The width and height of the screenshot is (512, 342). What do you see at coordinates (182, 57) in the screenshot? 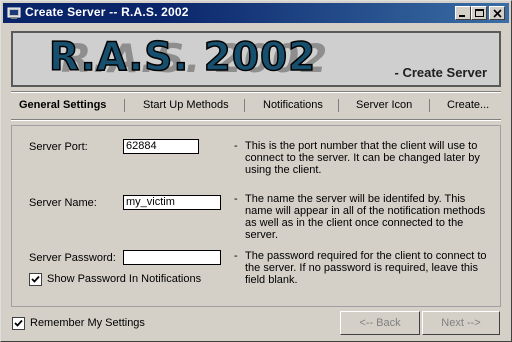
I see `ras-logo: R.A.S. 2002` at bounding box center [182, 57].